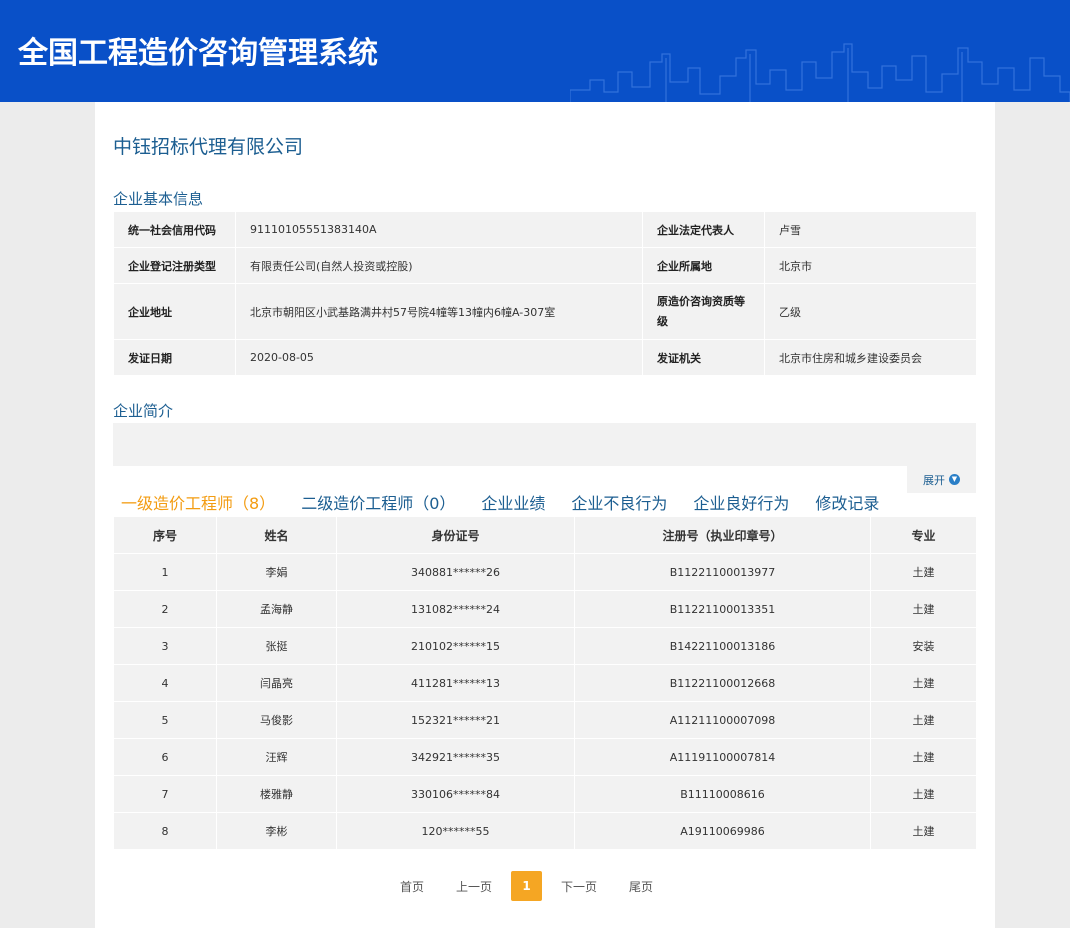  I want to click on cell-name: 孟海静, so click(276, 609).